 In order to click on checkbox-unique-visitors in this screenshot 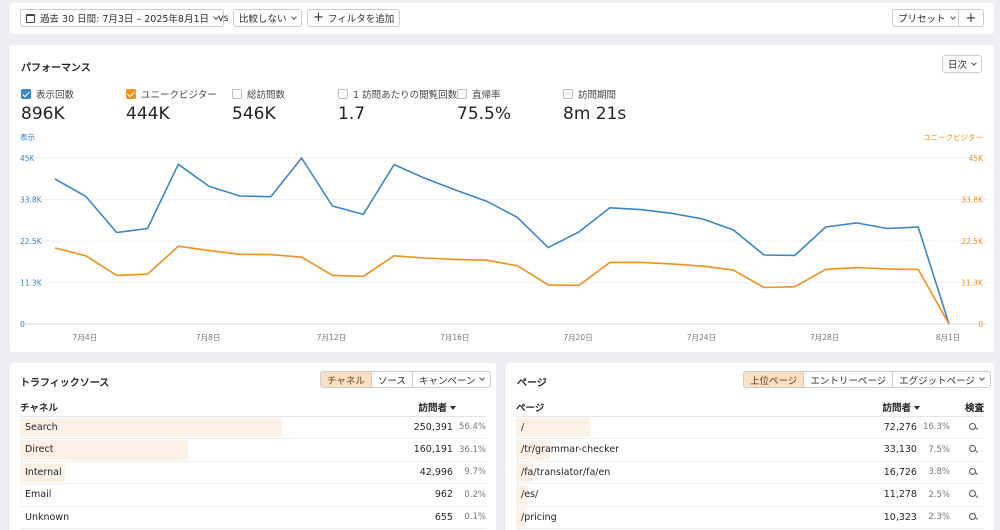, I will do `click(131, 94)`.